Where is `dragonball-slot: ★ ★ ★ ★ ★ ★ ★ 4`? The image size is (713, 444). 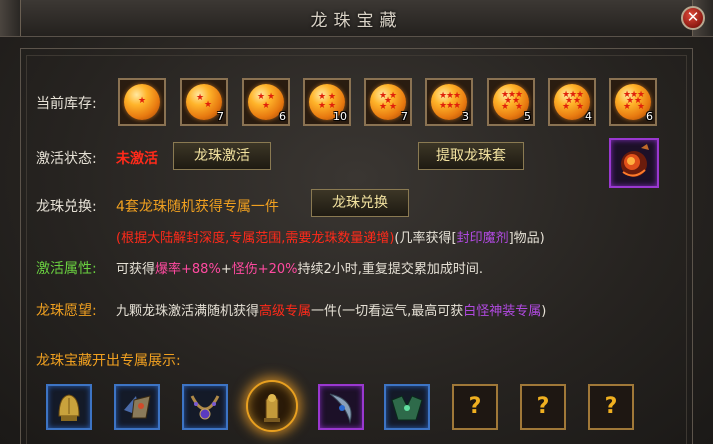
dragonball-slot: ★ ★ ★ ★ ★ ★ ★ 4 is located at coordinates (572, 102).